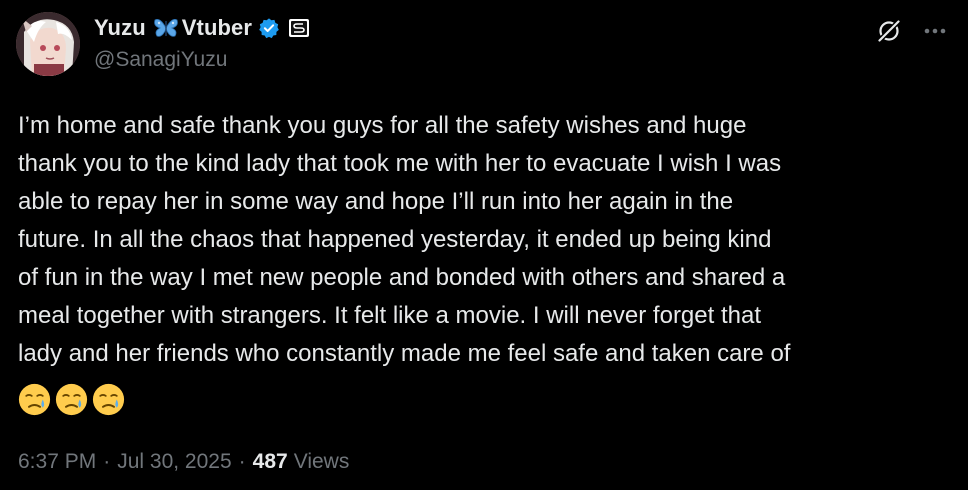 The height and width of the screenshot is (490, 968). Describe the element at coordinates (120, 28) in the screenshot. I see `display-name-prefix: Yuzu` at that location.